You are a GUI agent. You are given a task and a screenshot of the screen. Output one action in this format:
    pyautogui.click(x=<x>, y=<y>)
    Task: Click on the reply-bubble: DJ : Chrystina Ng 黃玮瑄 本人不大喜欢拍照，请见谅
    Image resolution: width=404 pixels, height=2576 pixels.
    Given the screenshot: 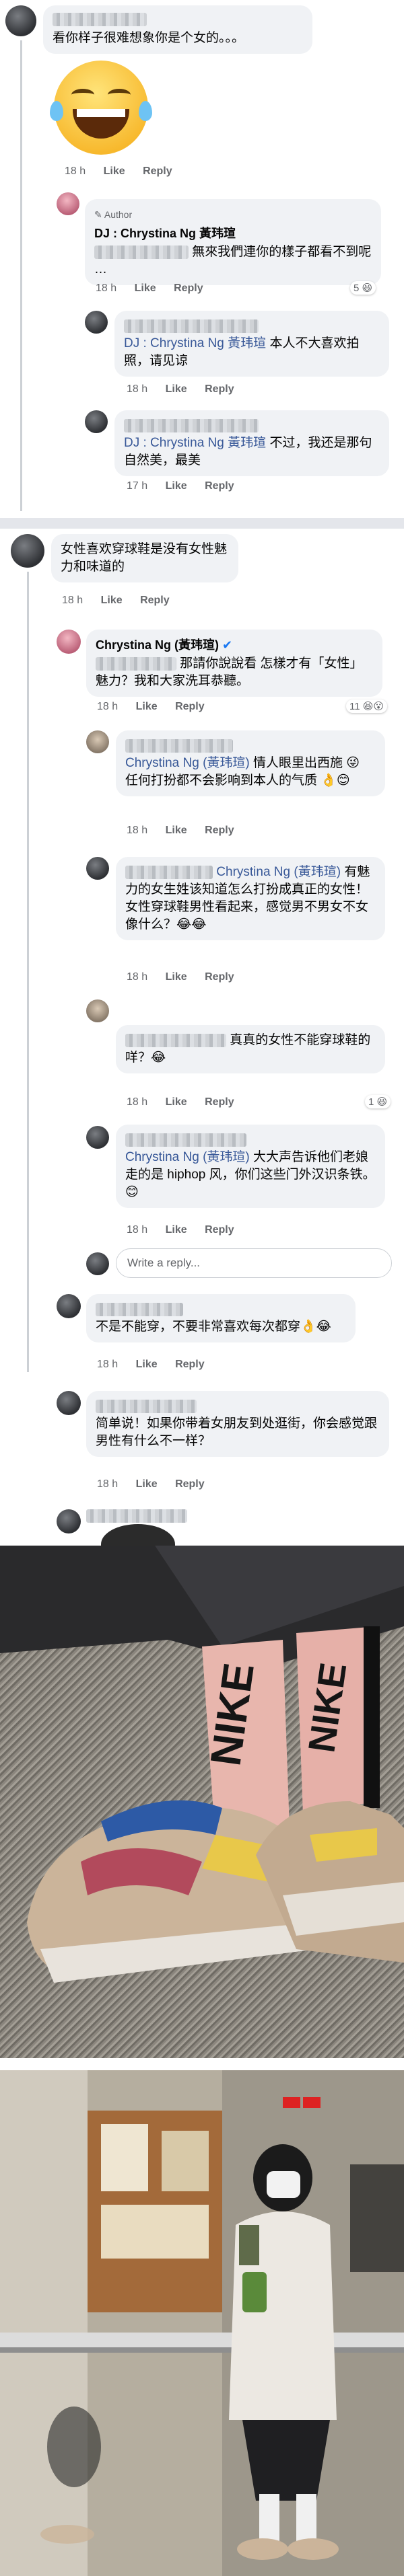 What is the action you would take?
    pyautogui.click(x=251, y=344)
    